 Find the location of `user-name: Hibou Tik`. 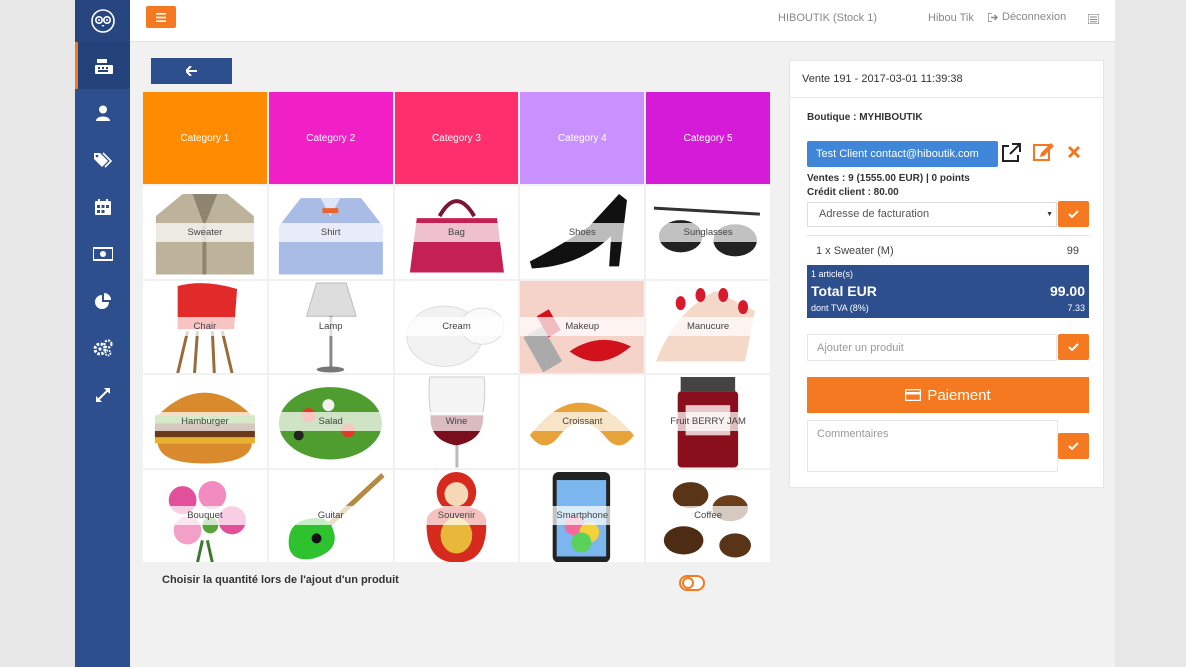

user-name: Hibou Tik is located at coordinates (951, 18).